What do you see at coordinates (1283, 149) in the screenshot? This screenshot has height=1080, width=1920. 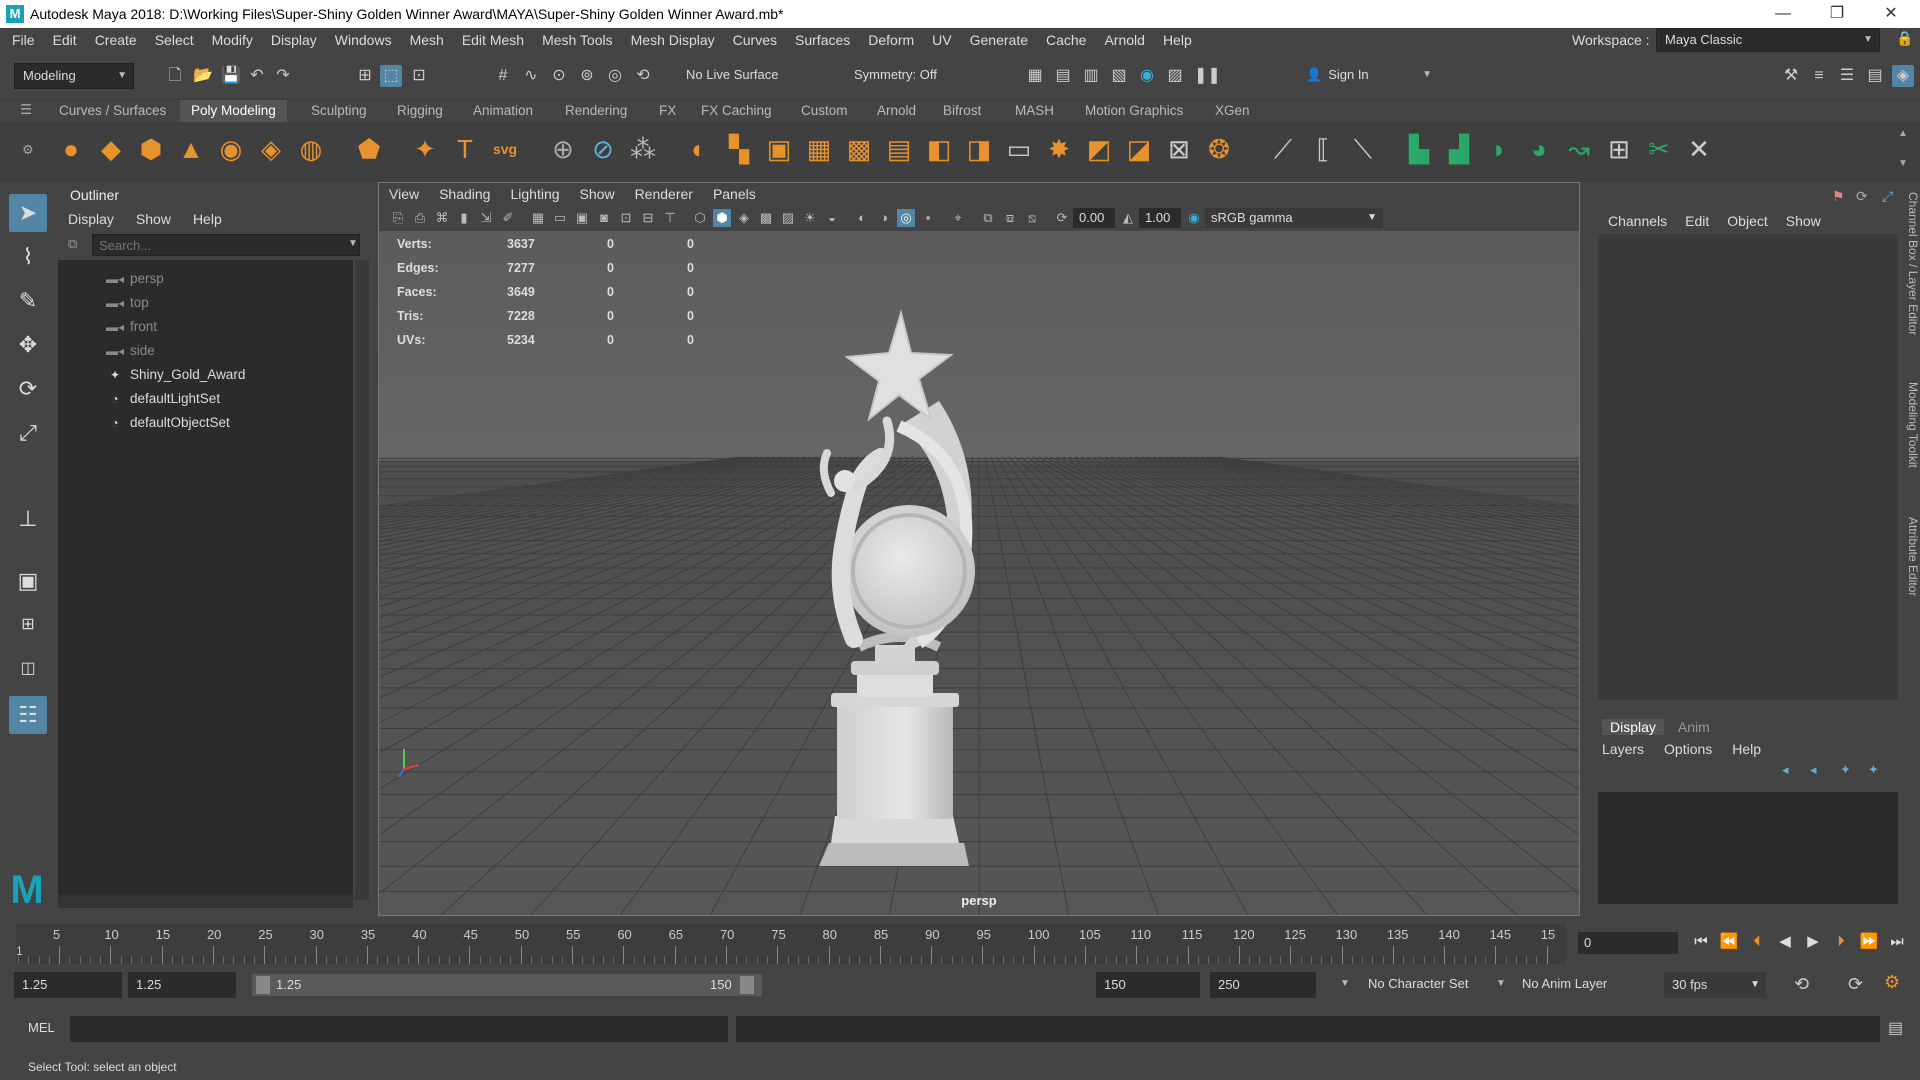 I see `edit-edge-flow-icon: ⟋` at bounding box center [1283, 149].